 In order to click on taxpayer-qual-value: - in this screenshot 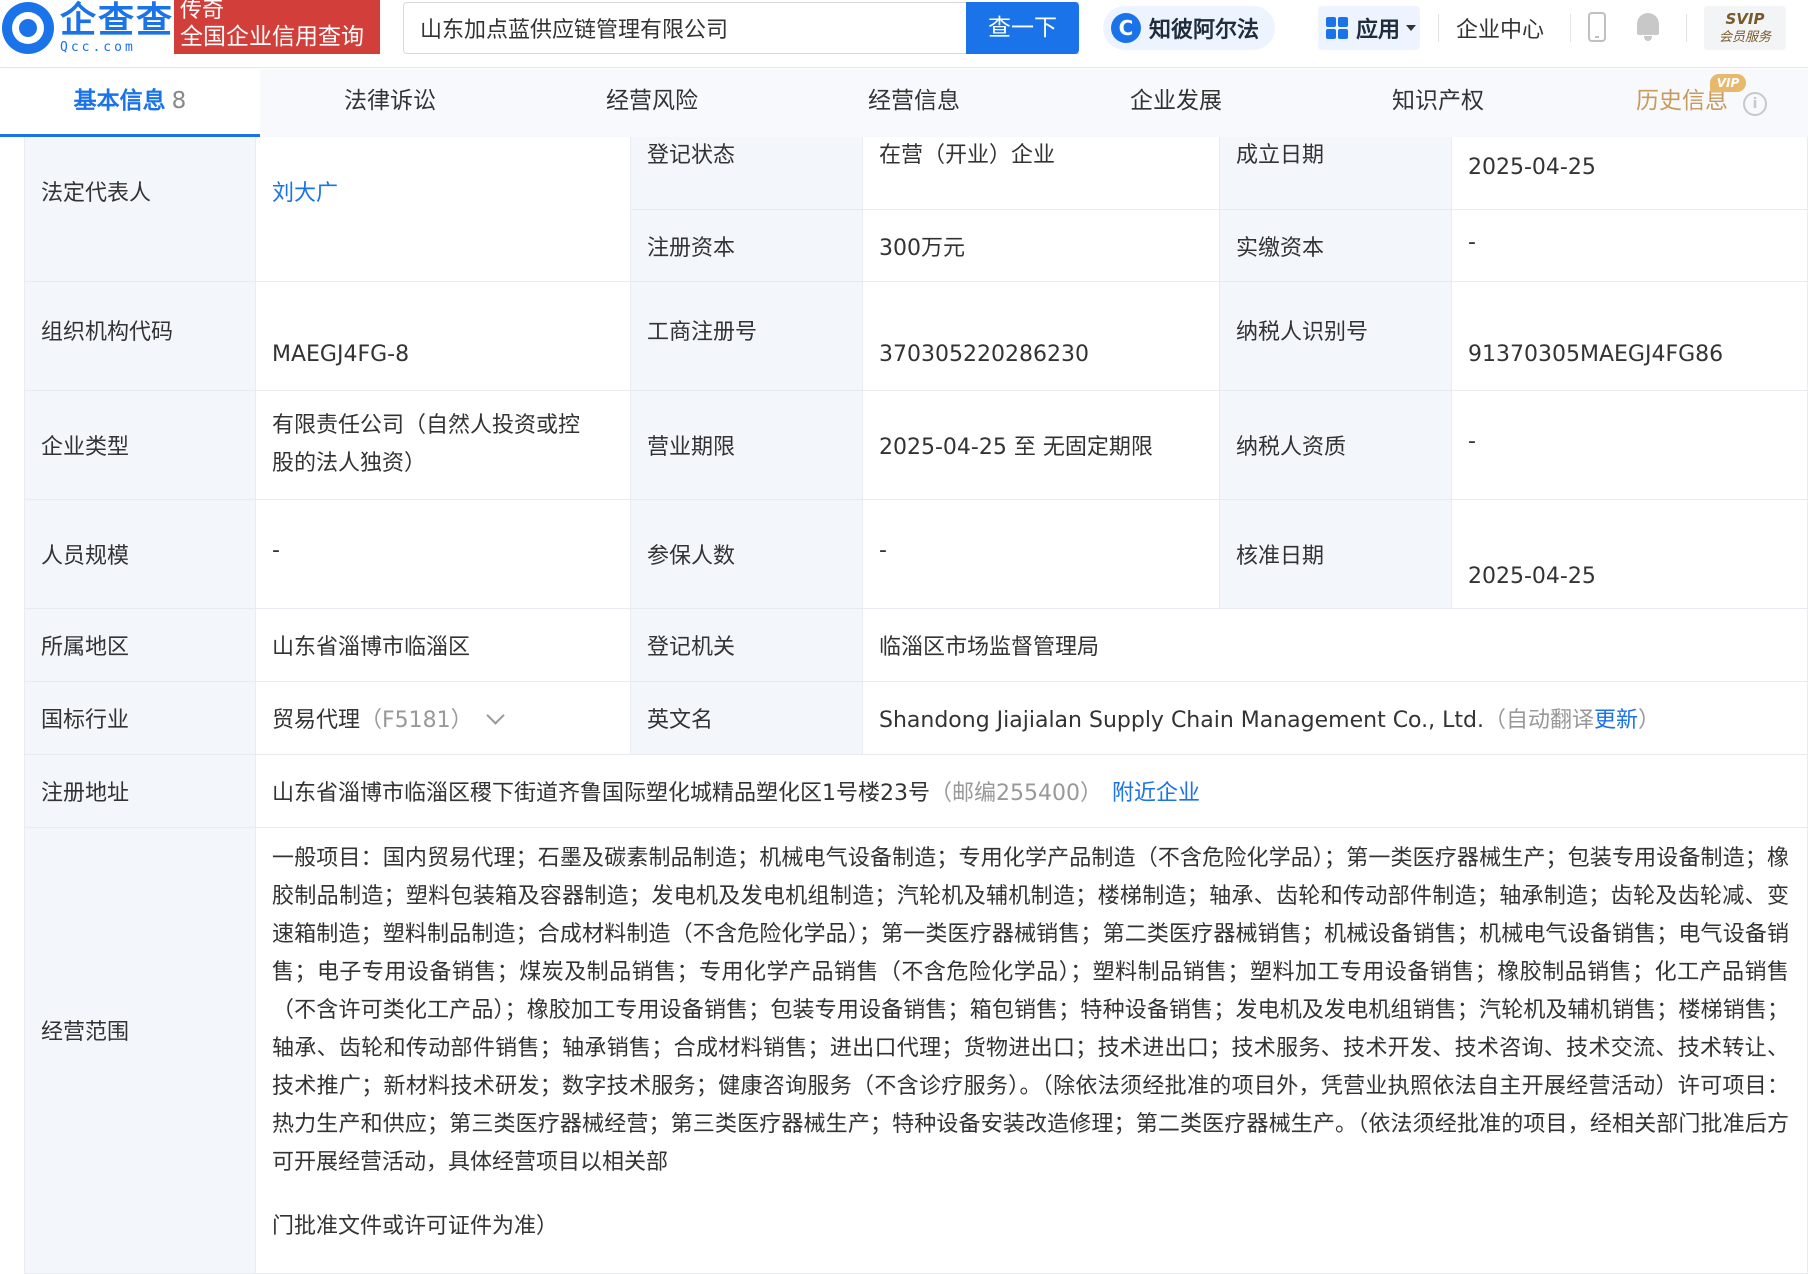, I will do `click(1630, 445)`.